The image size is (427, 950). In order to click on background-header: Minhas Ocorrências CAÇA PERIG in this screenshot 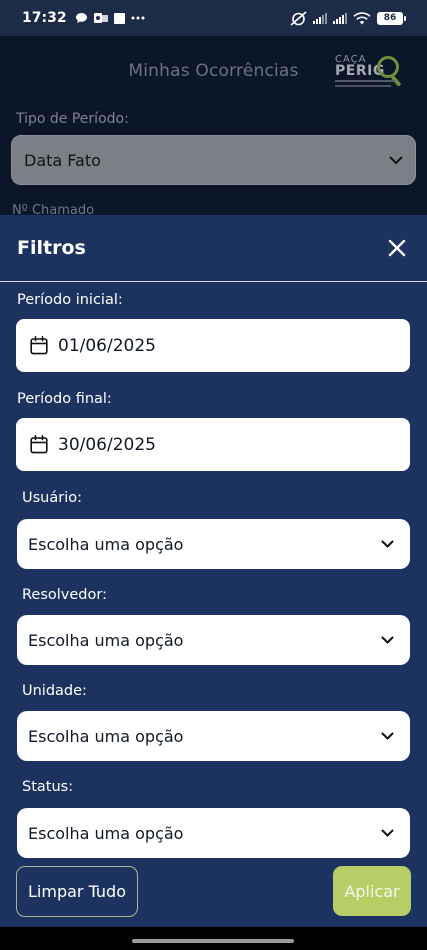, I will do `click(213, 71)`.